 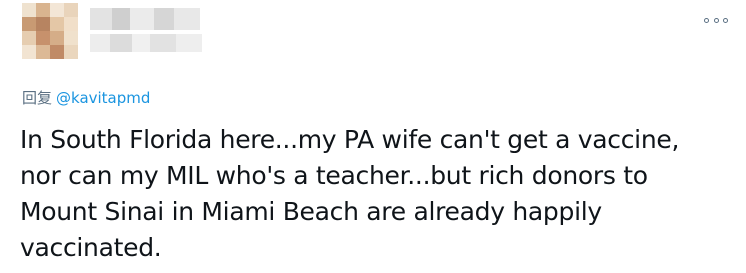 I want to click on username-redacted, so click(x=146, y=43).